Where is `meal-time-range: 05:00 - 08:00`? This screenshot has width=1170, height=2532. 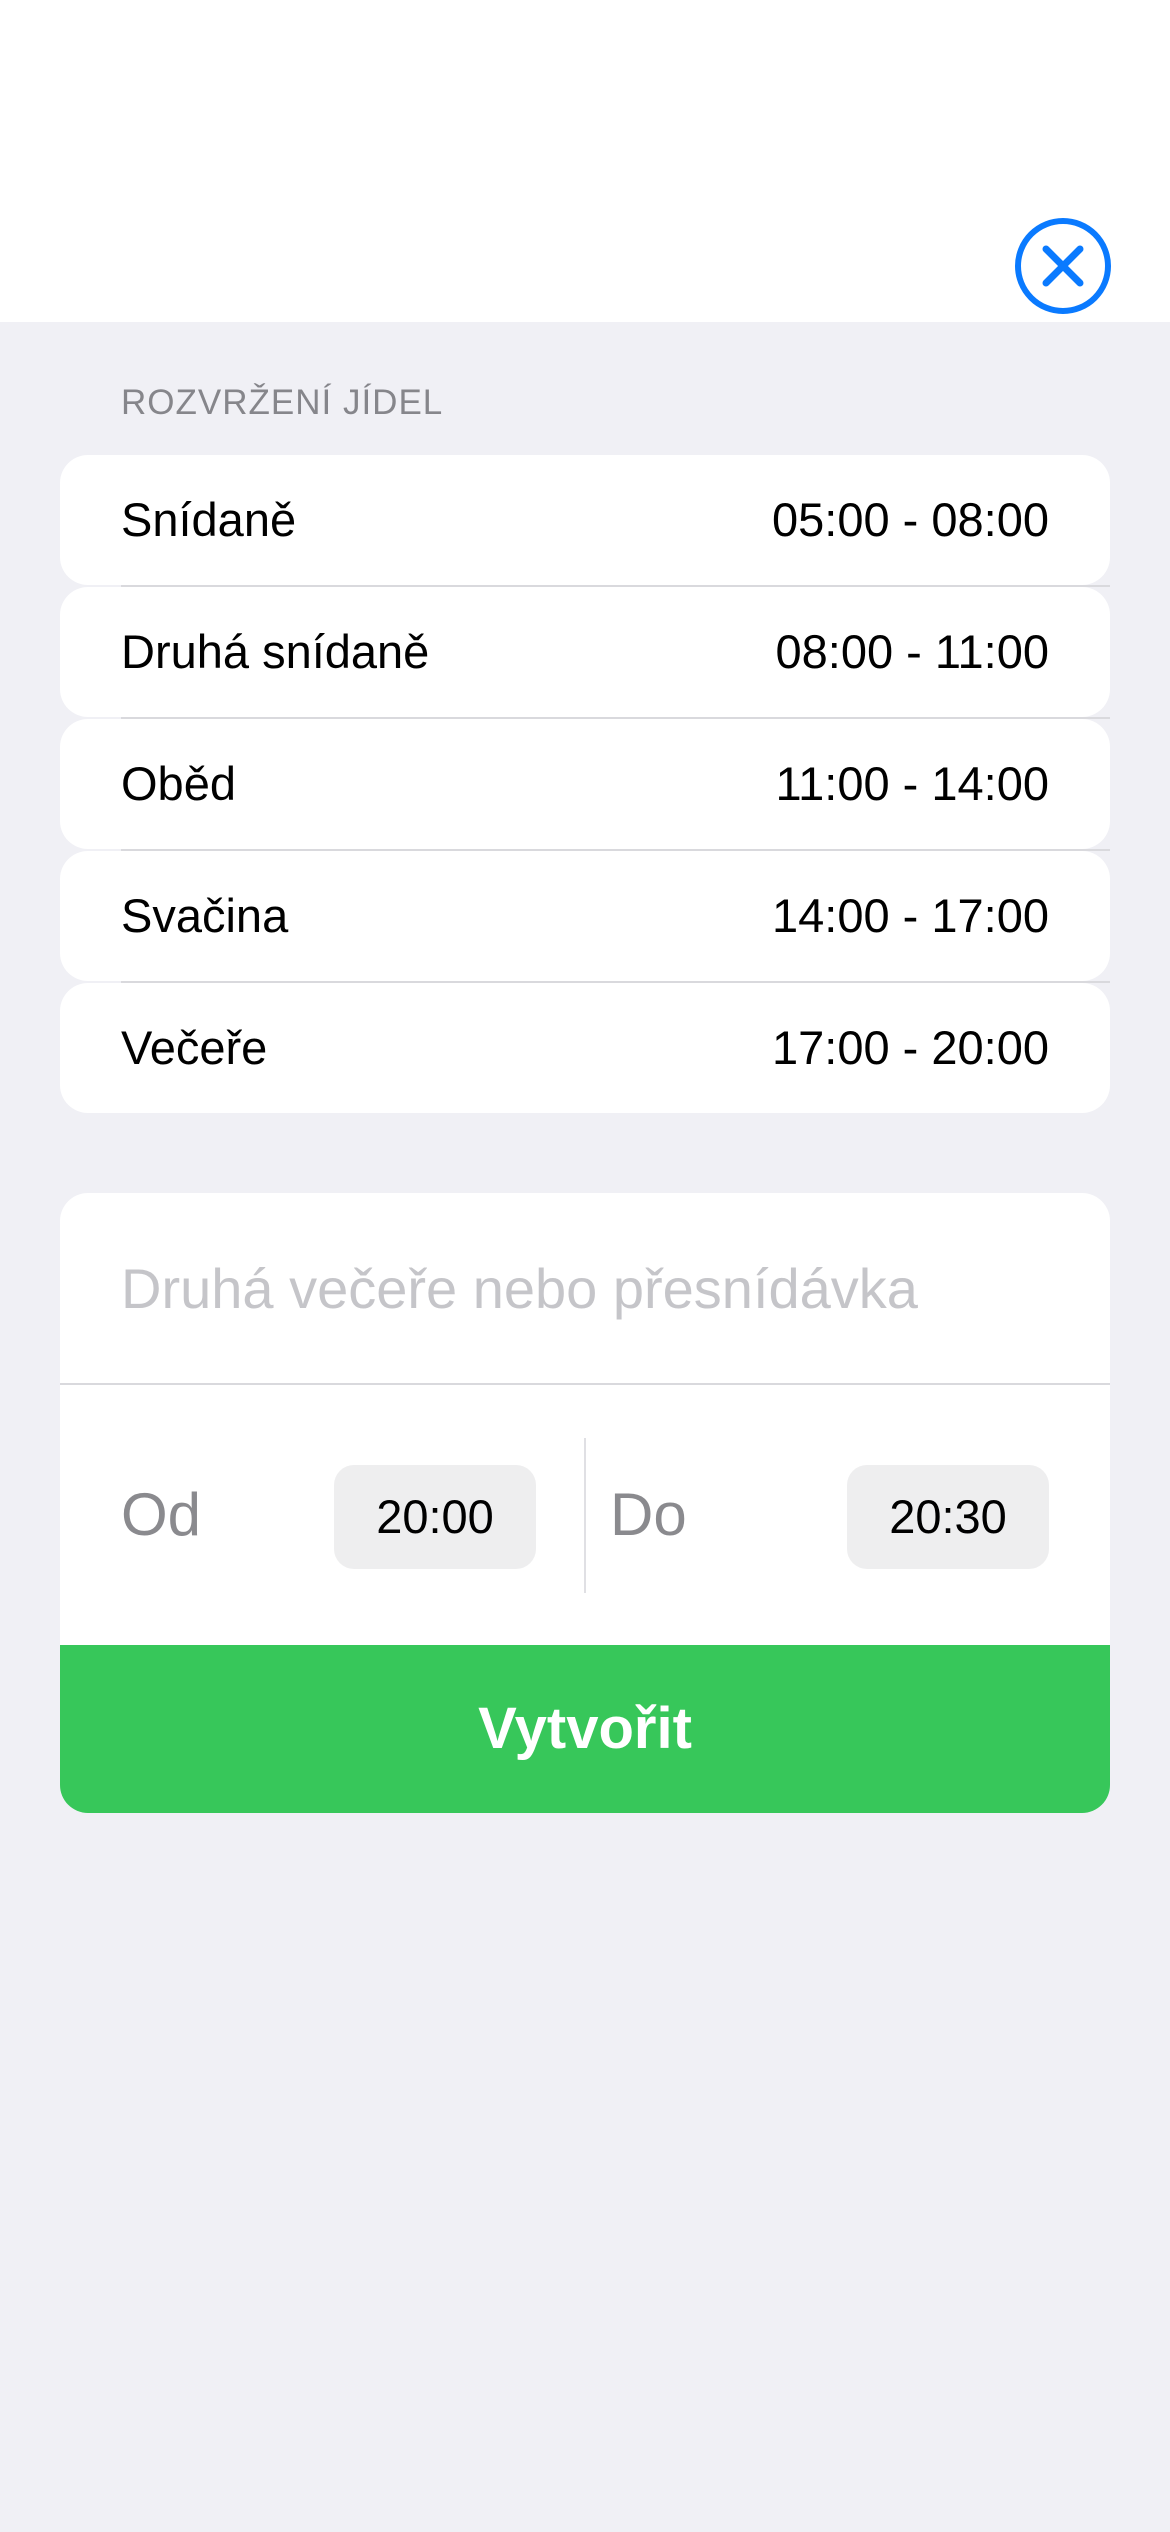
meal-time-range: 05:00 - 08:00 is located at coordinates (910, 519).